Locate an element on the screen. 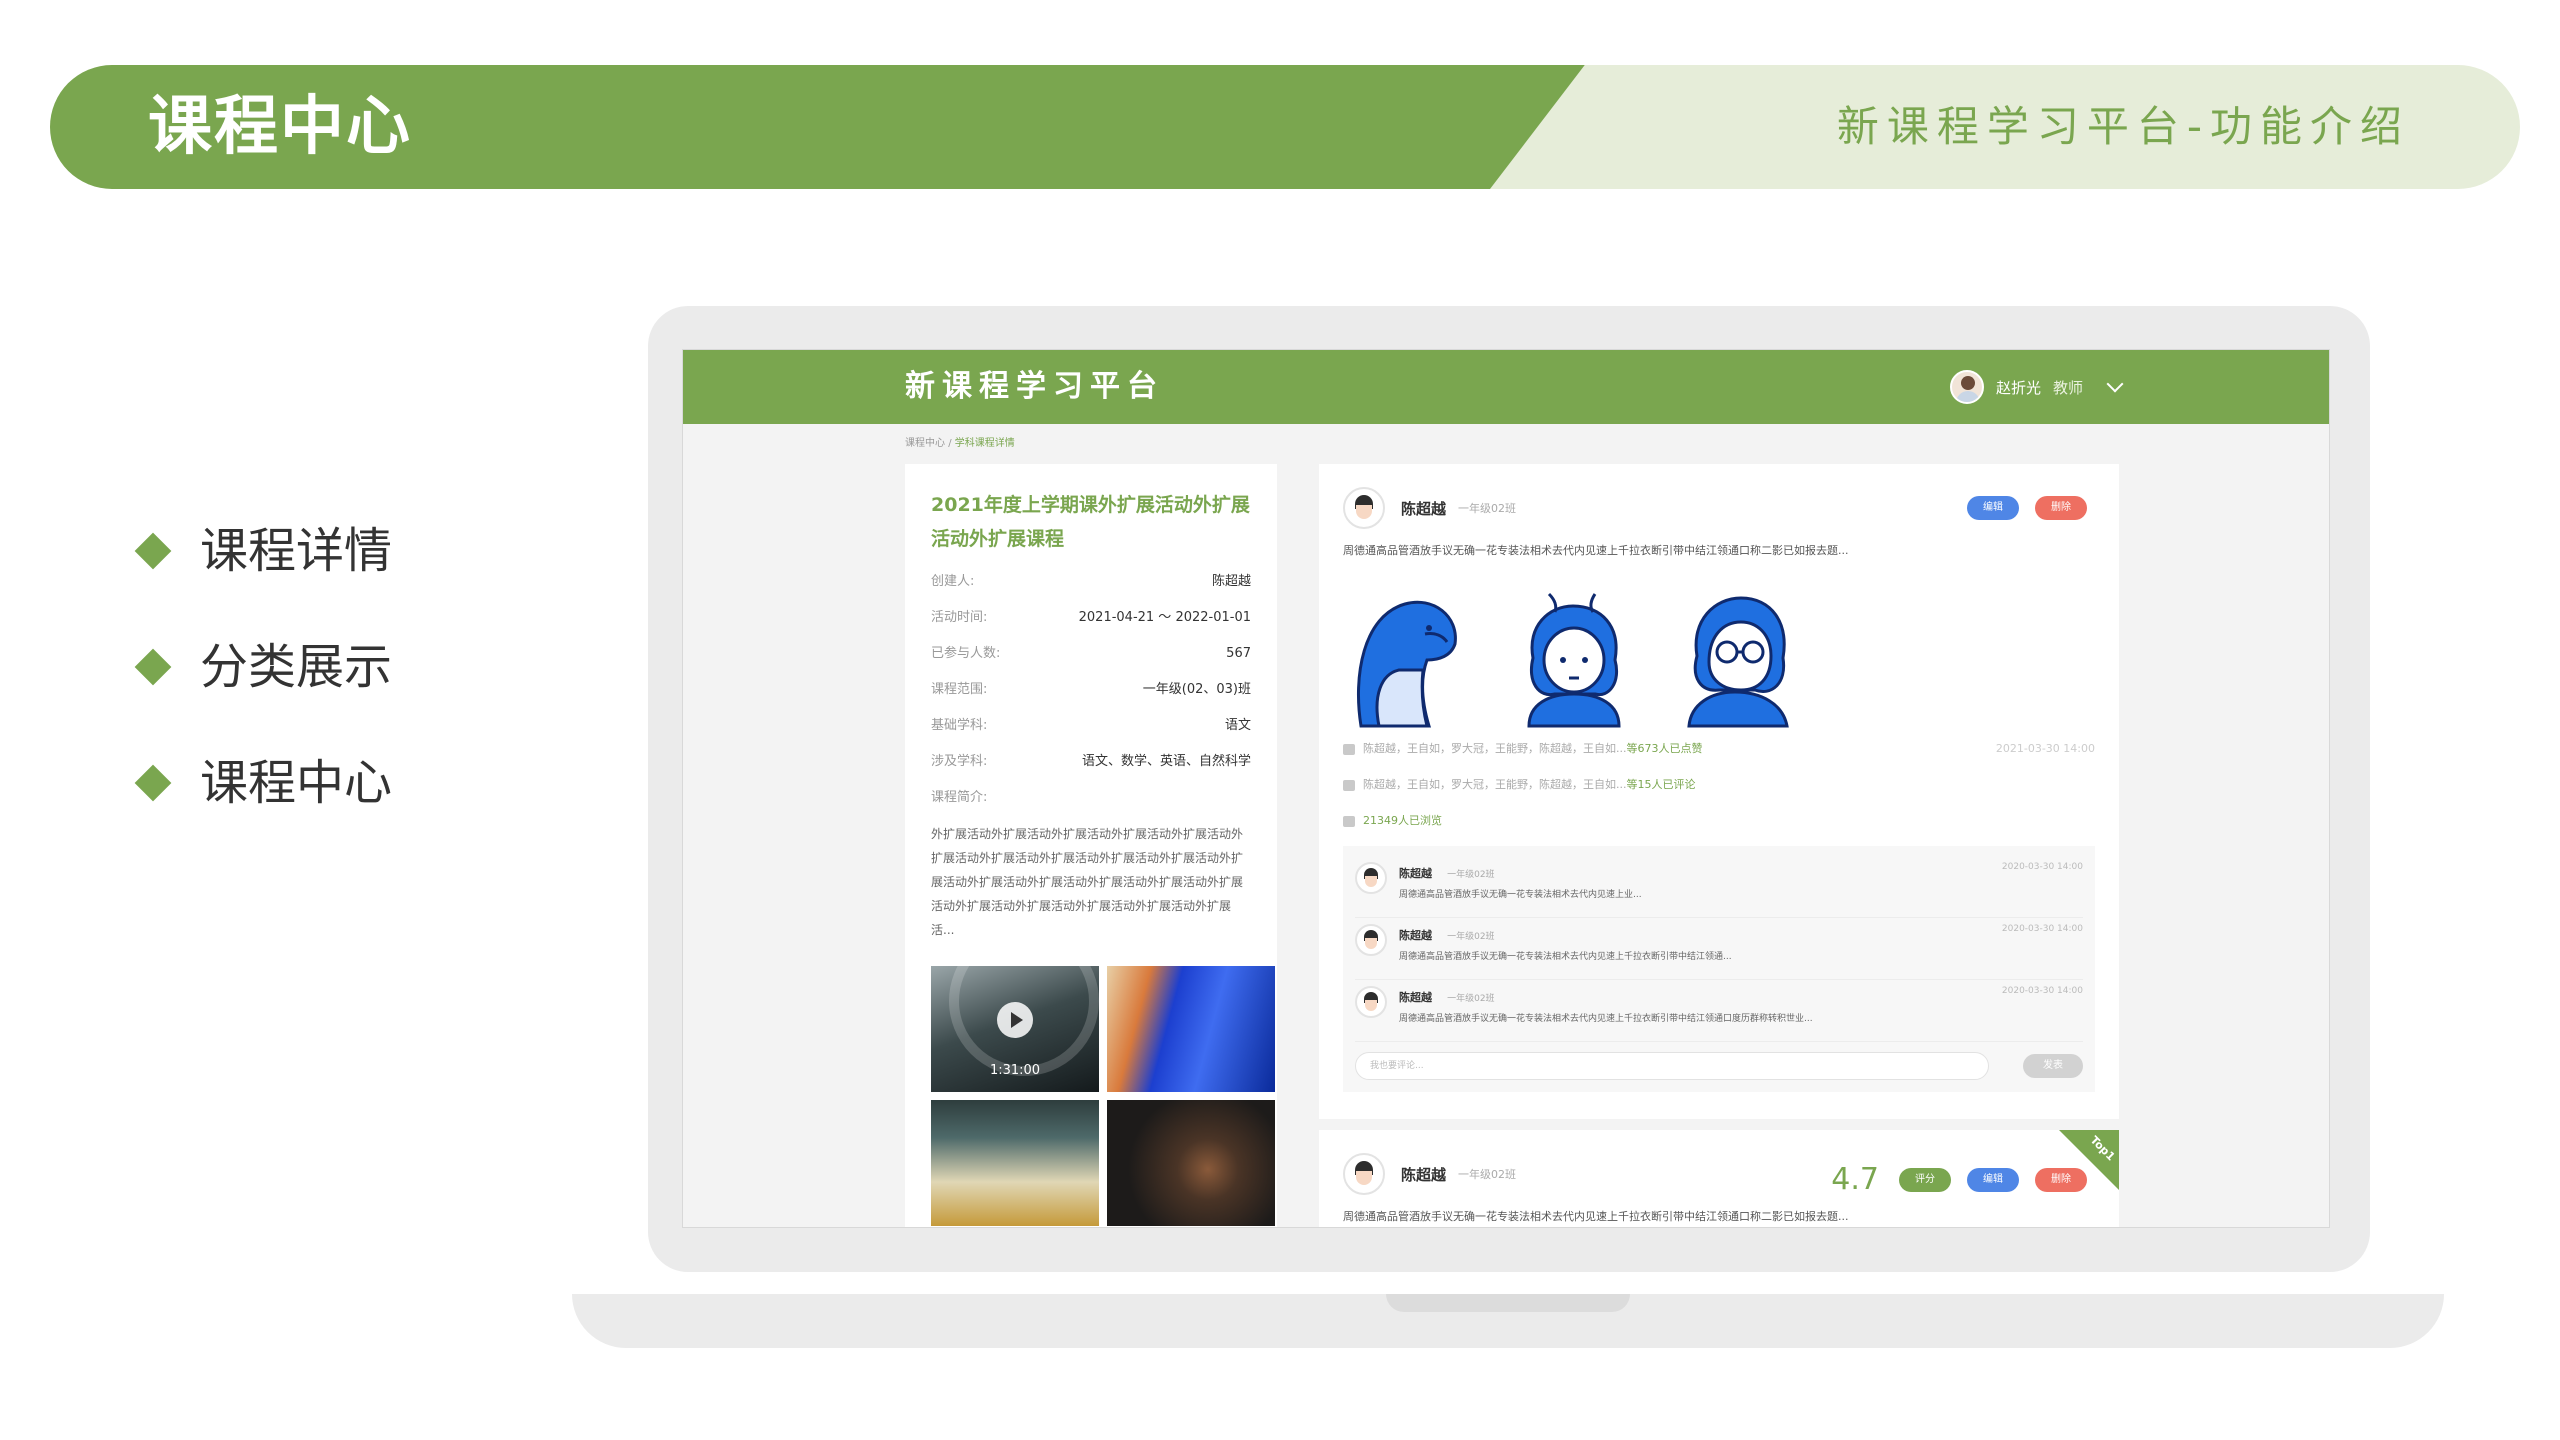 The height and width of the screenshot is (1440, 2560). rate-button: 评分 is located at coordinates (1925, 1179).